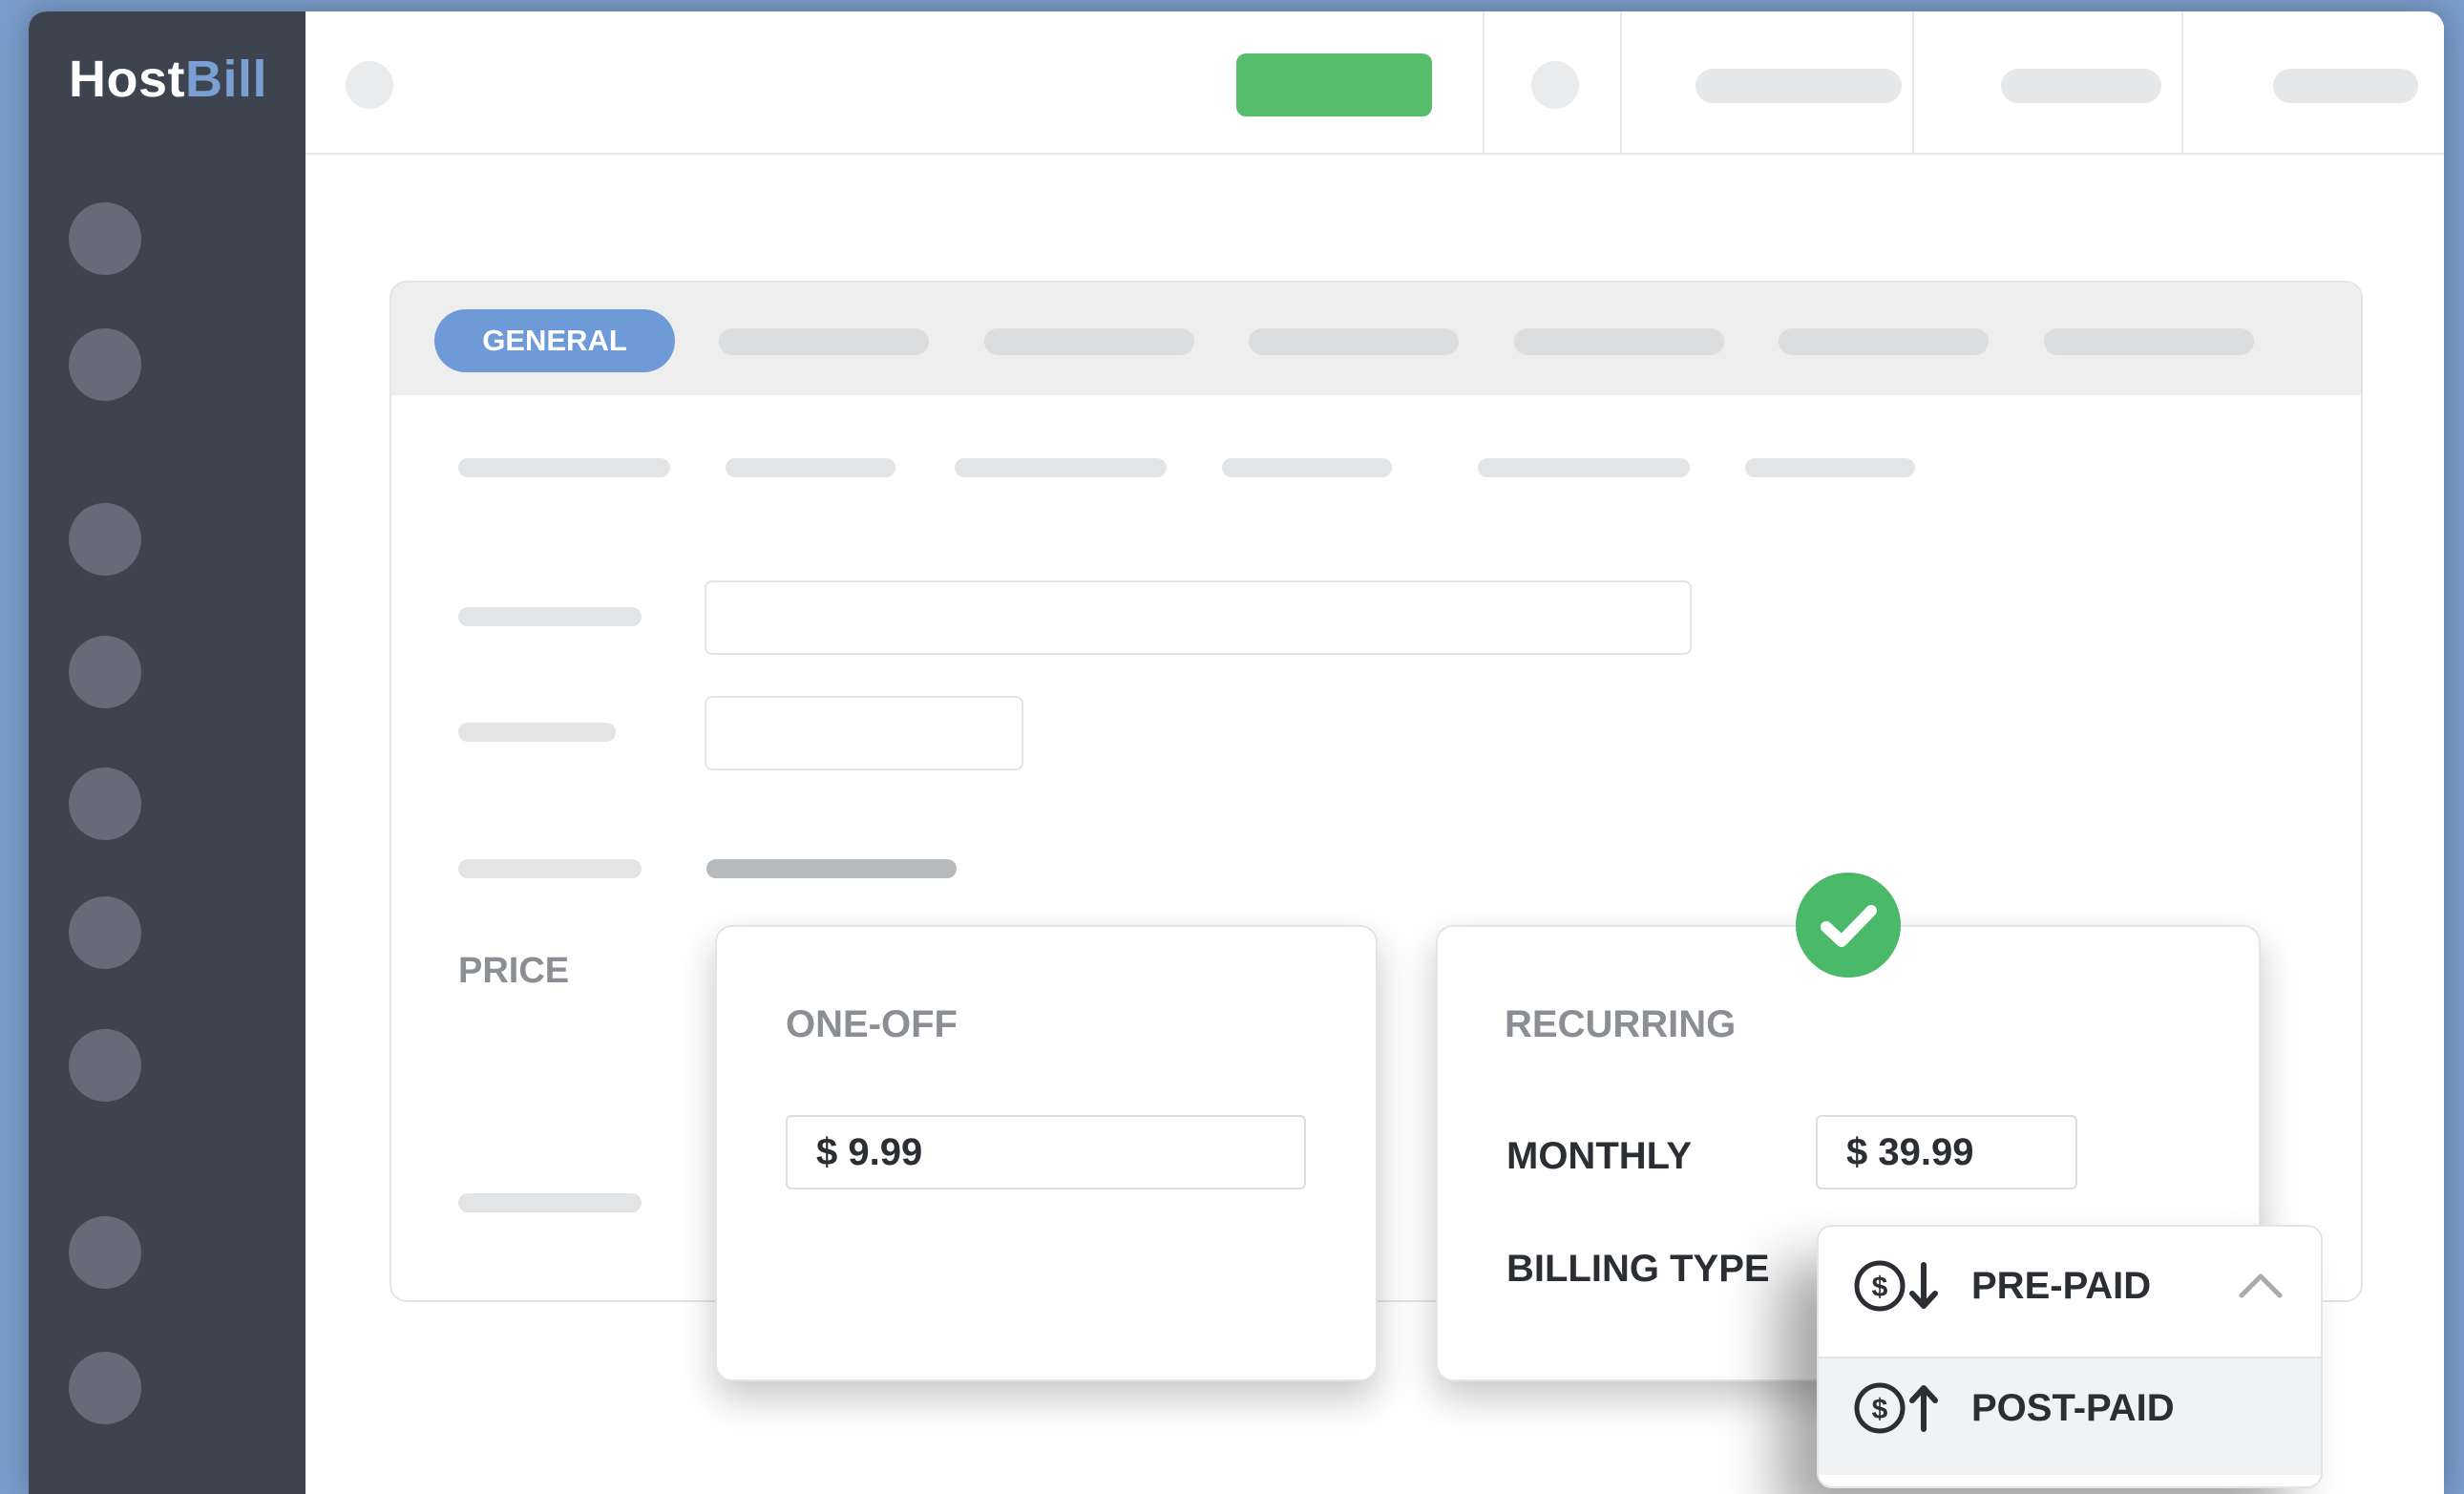  I want to click on billing-option-postpaid: $ POST-PAID, so click(2070, 1416).